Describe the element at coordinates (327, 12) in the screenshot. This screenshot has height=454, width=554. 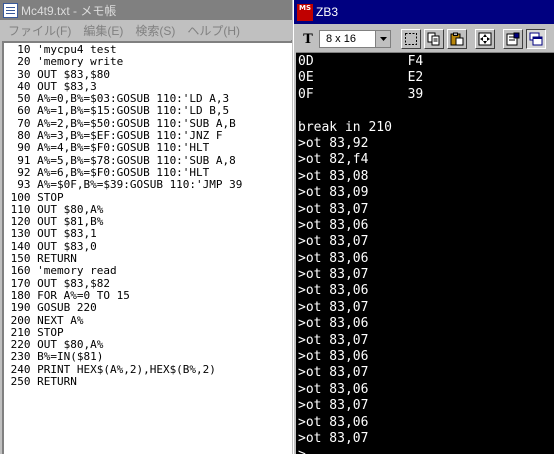
I see `terminal-title: ZB3` at that location.